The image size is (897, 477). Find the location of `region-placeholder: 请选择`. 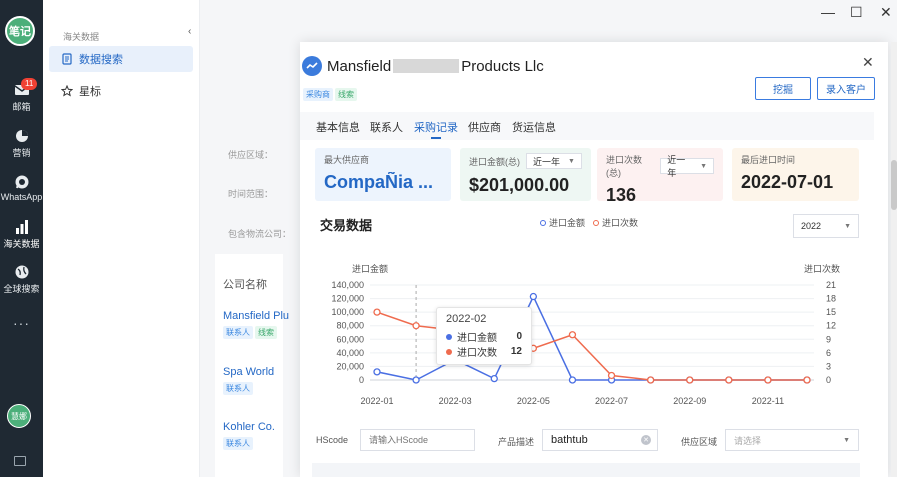

region-placeholder: 请选择 is located at coordinates (748, 440).